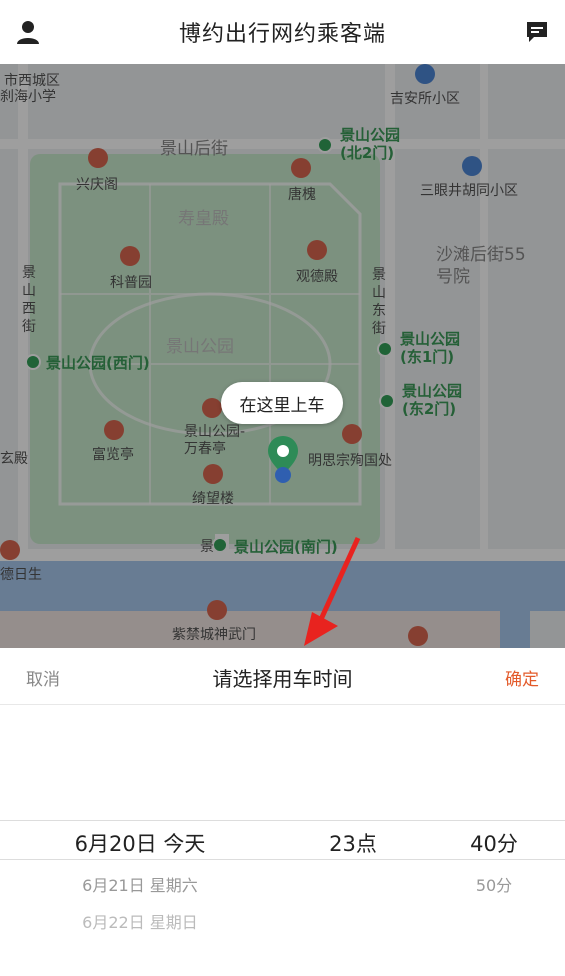  I want to click on hour-column: 23点, so click(353, 840).